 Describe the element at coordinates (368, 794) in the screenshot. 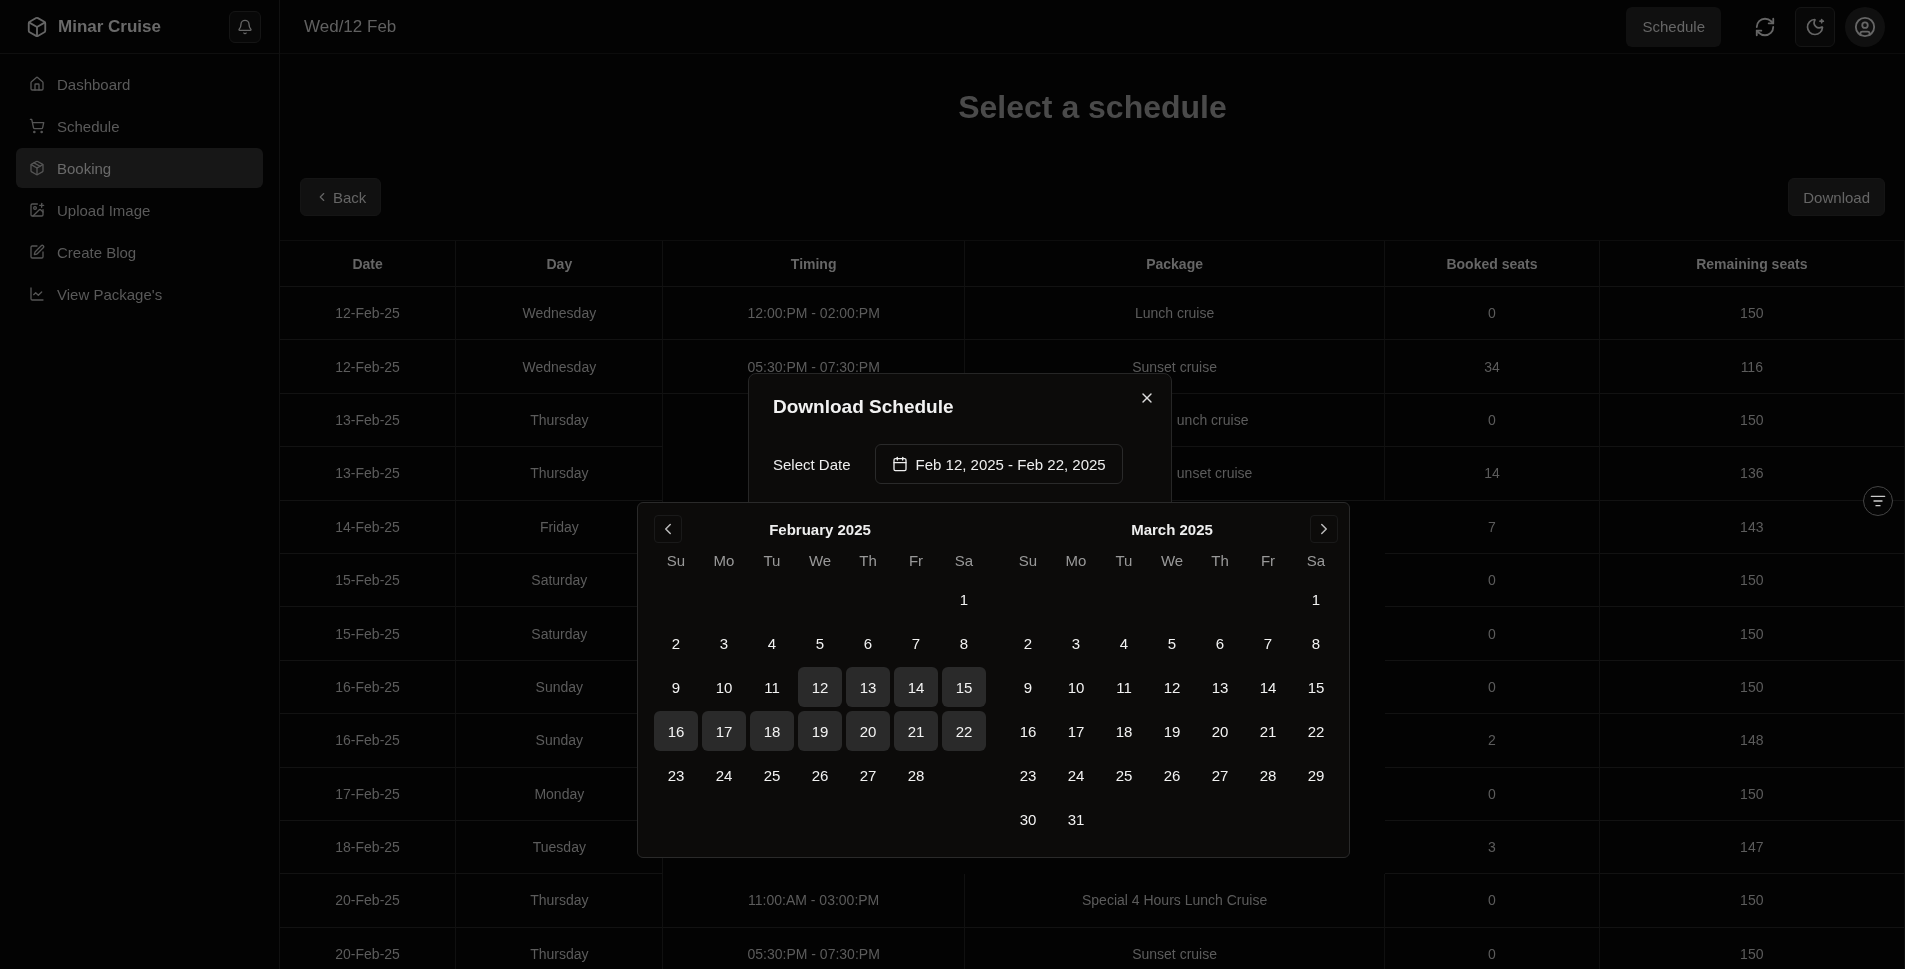

I see `table-cell: 17-Feb-25` at that location.